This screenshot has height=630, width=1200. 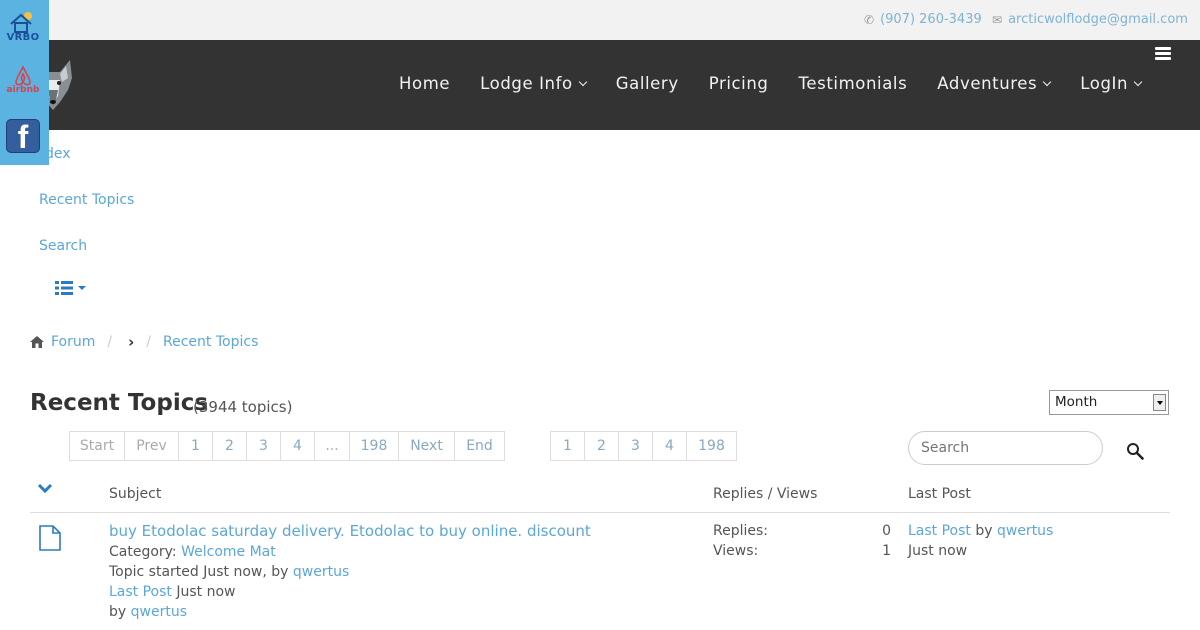 What do you see at coordinates (426, 446) in the screenshot?
I see `page-next: Next` at bounding box center [426, 446].